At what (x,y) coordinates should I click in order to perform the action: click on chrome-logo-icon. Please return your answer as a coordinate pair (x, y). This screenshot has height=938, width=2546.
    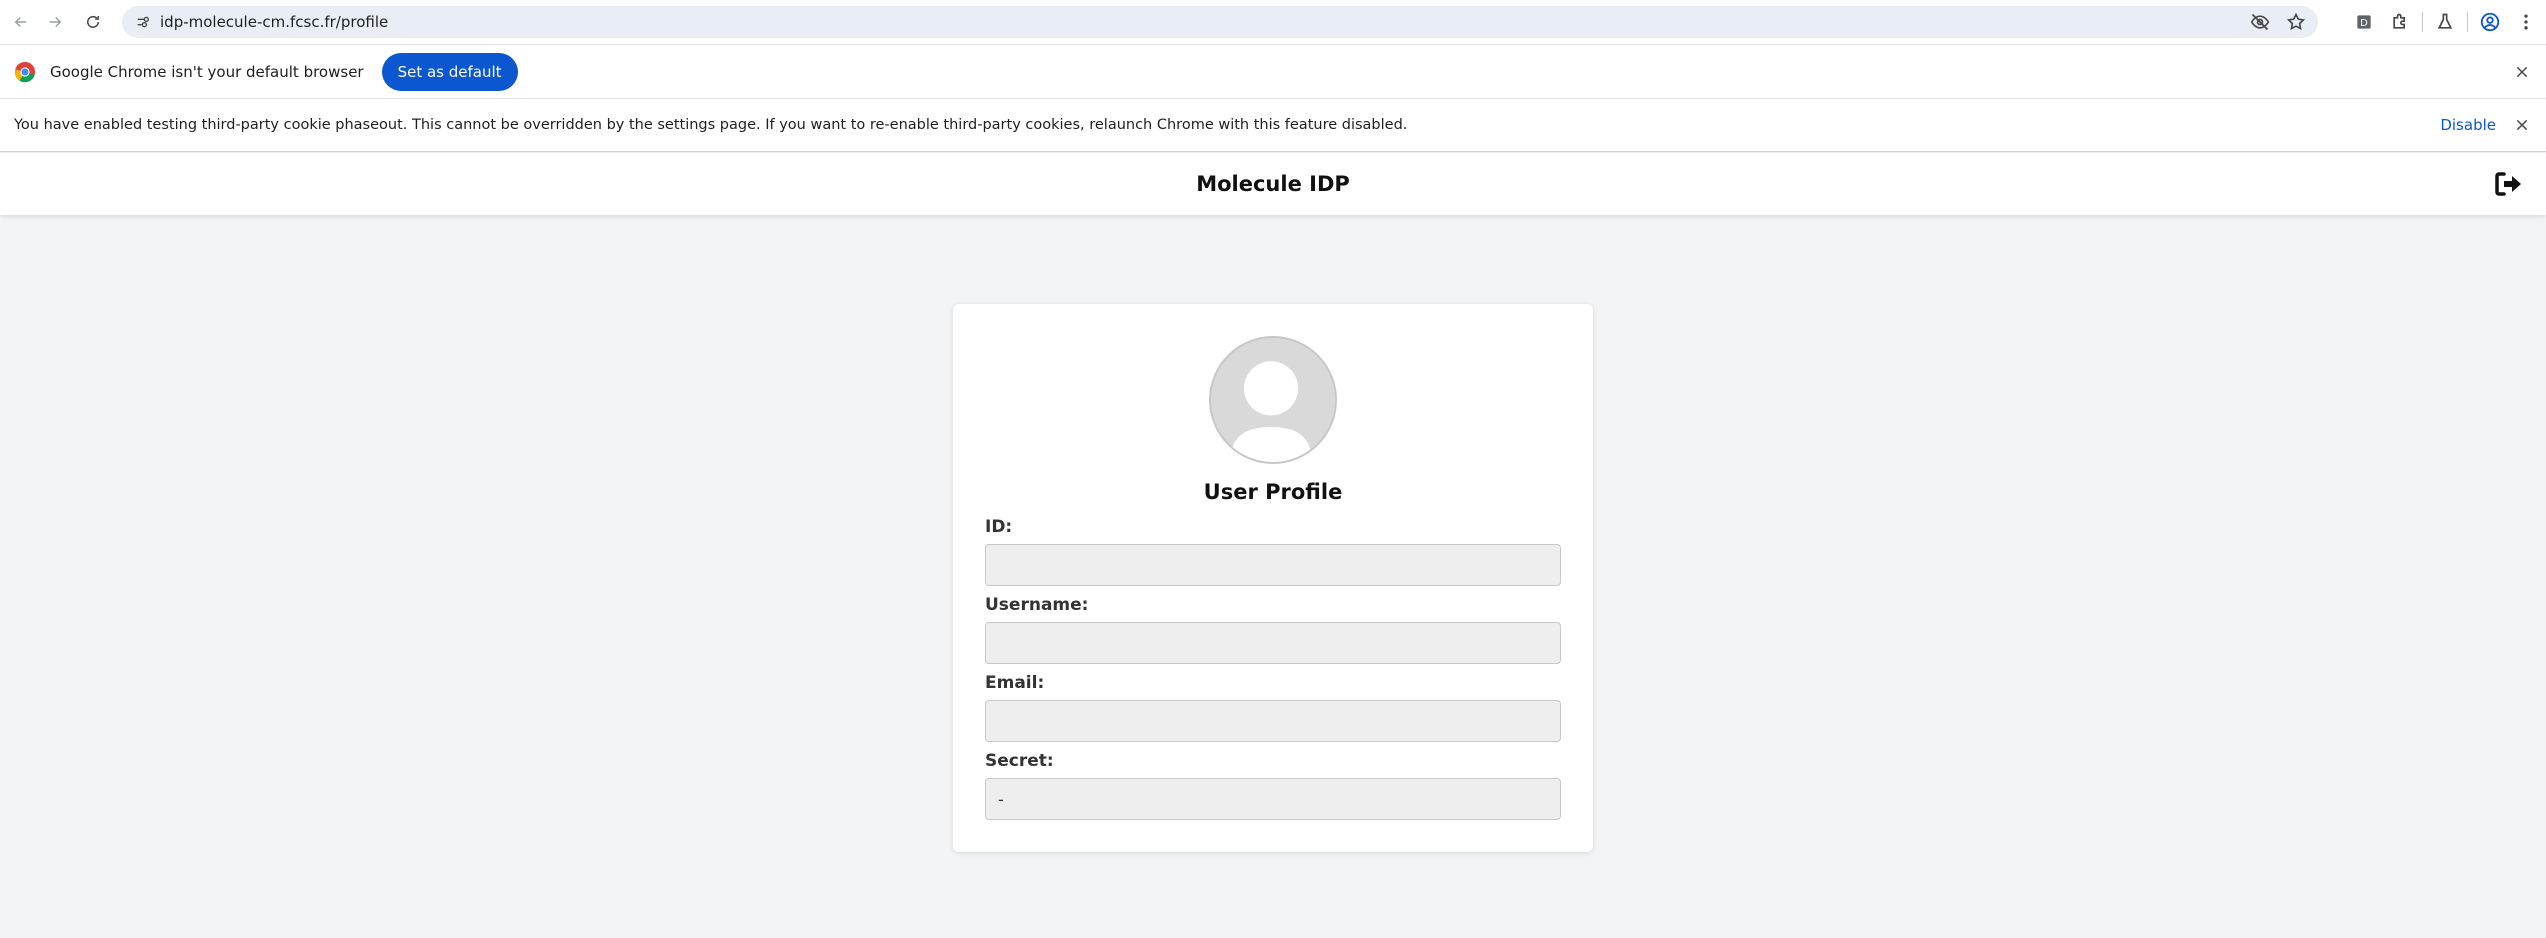
    Looking at the image, I should click on (25, 71).